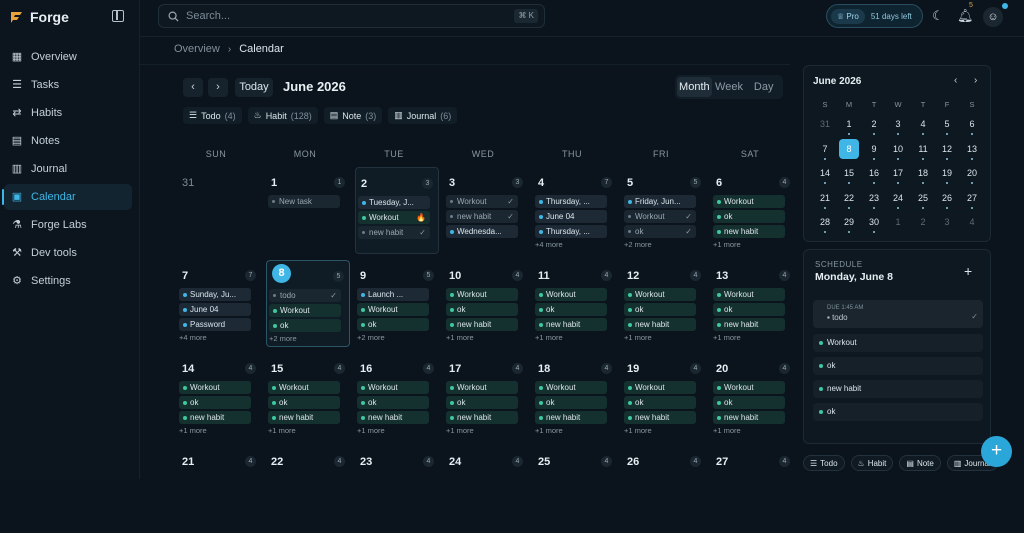 The image size is (1024, 533). I want to click on mini-day: 10, so click(898, 149).